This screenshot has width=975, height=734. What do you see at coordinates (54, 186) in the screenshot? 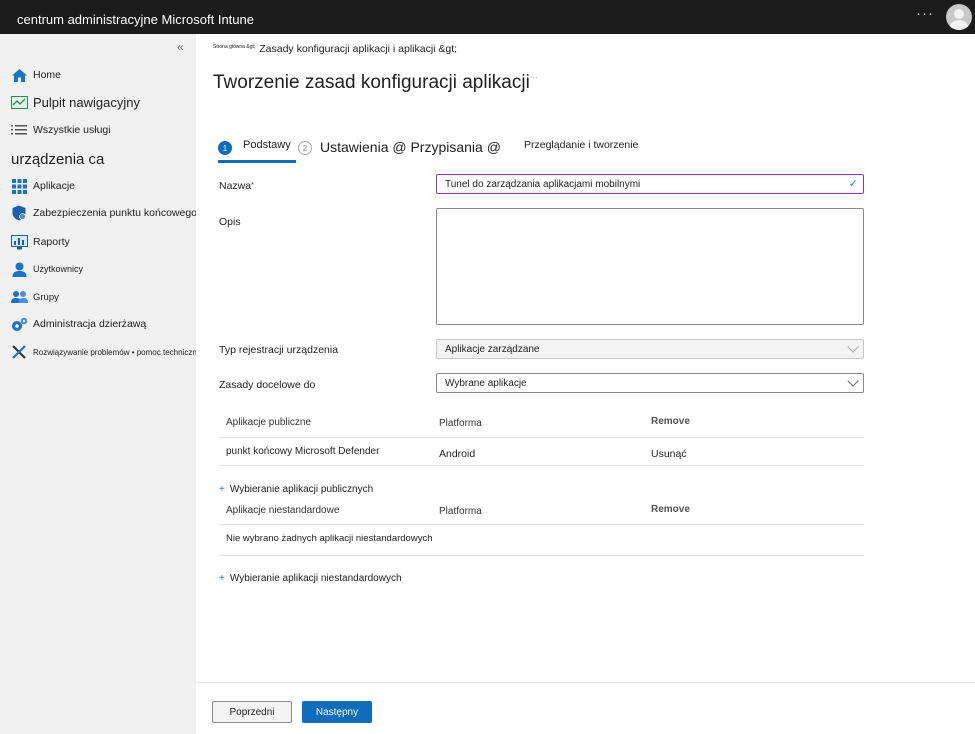
I see `sidebar-item-label: Aplikacje` at bounding box center [54, 186].